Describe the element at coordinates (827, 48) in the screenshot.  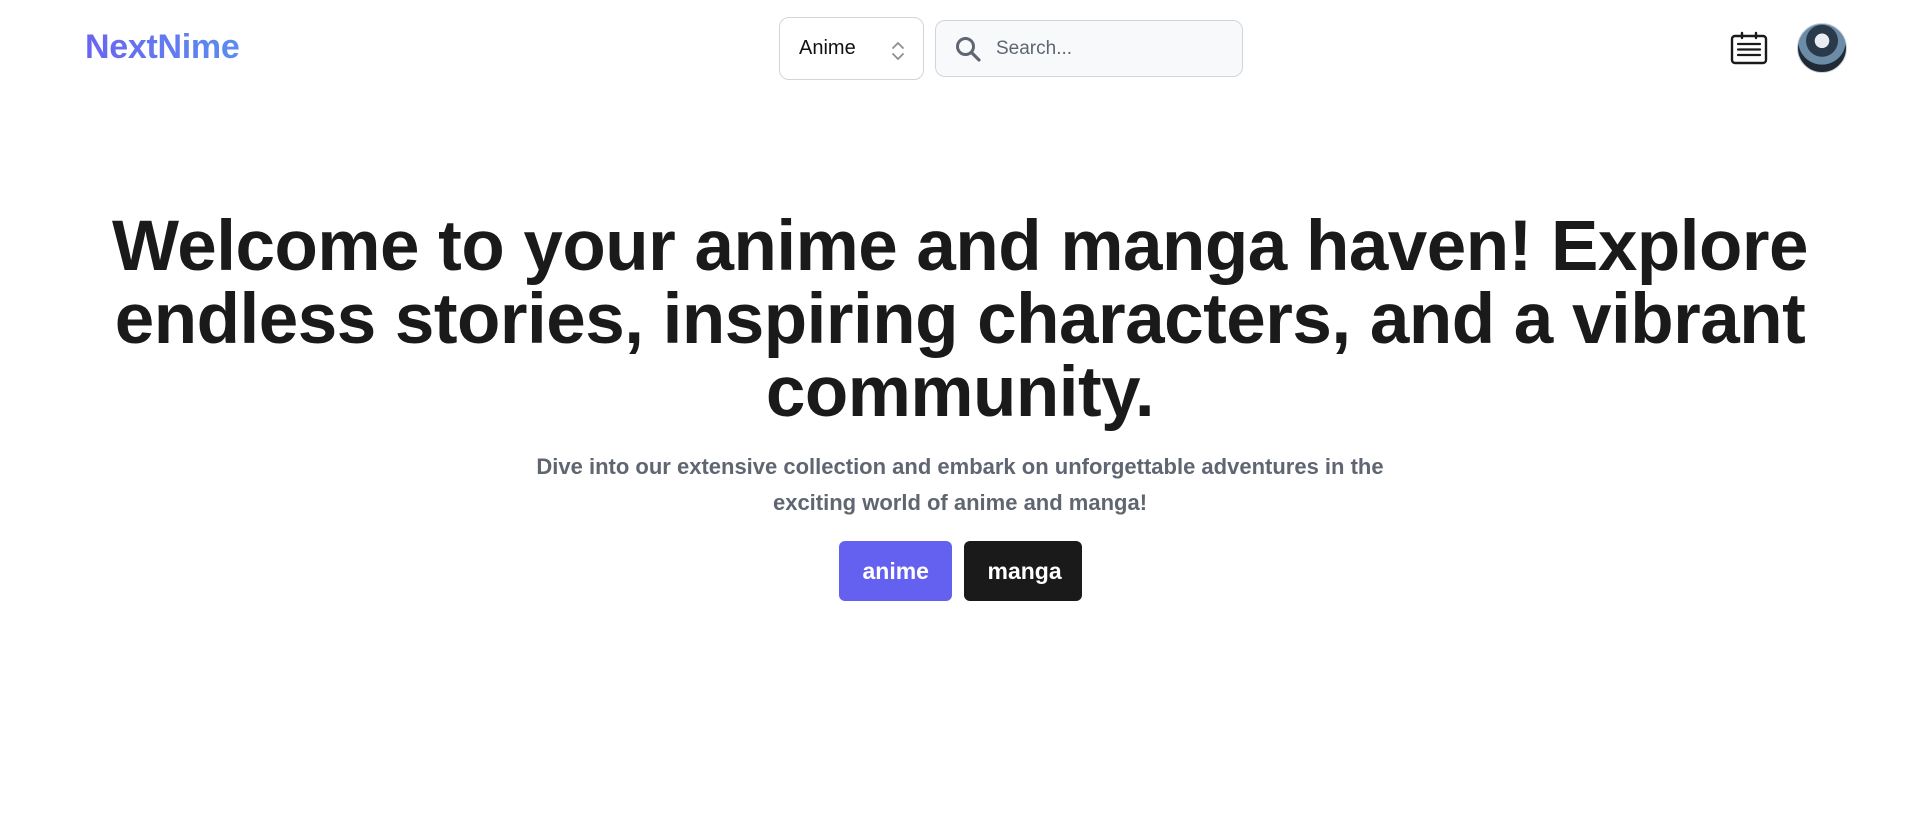
I see `media-type-select-value: Anime` at that location.